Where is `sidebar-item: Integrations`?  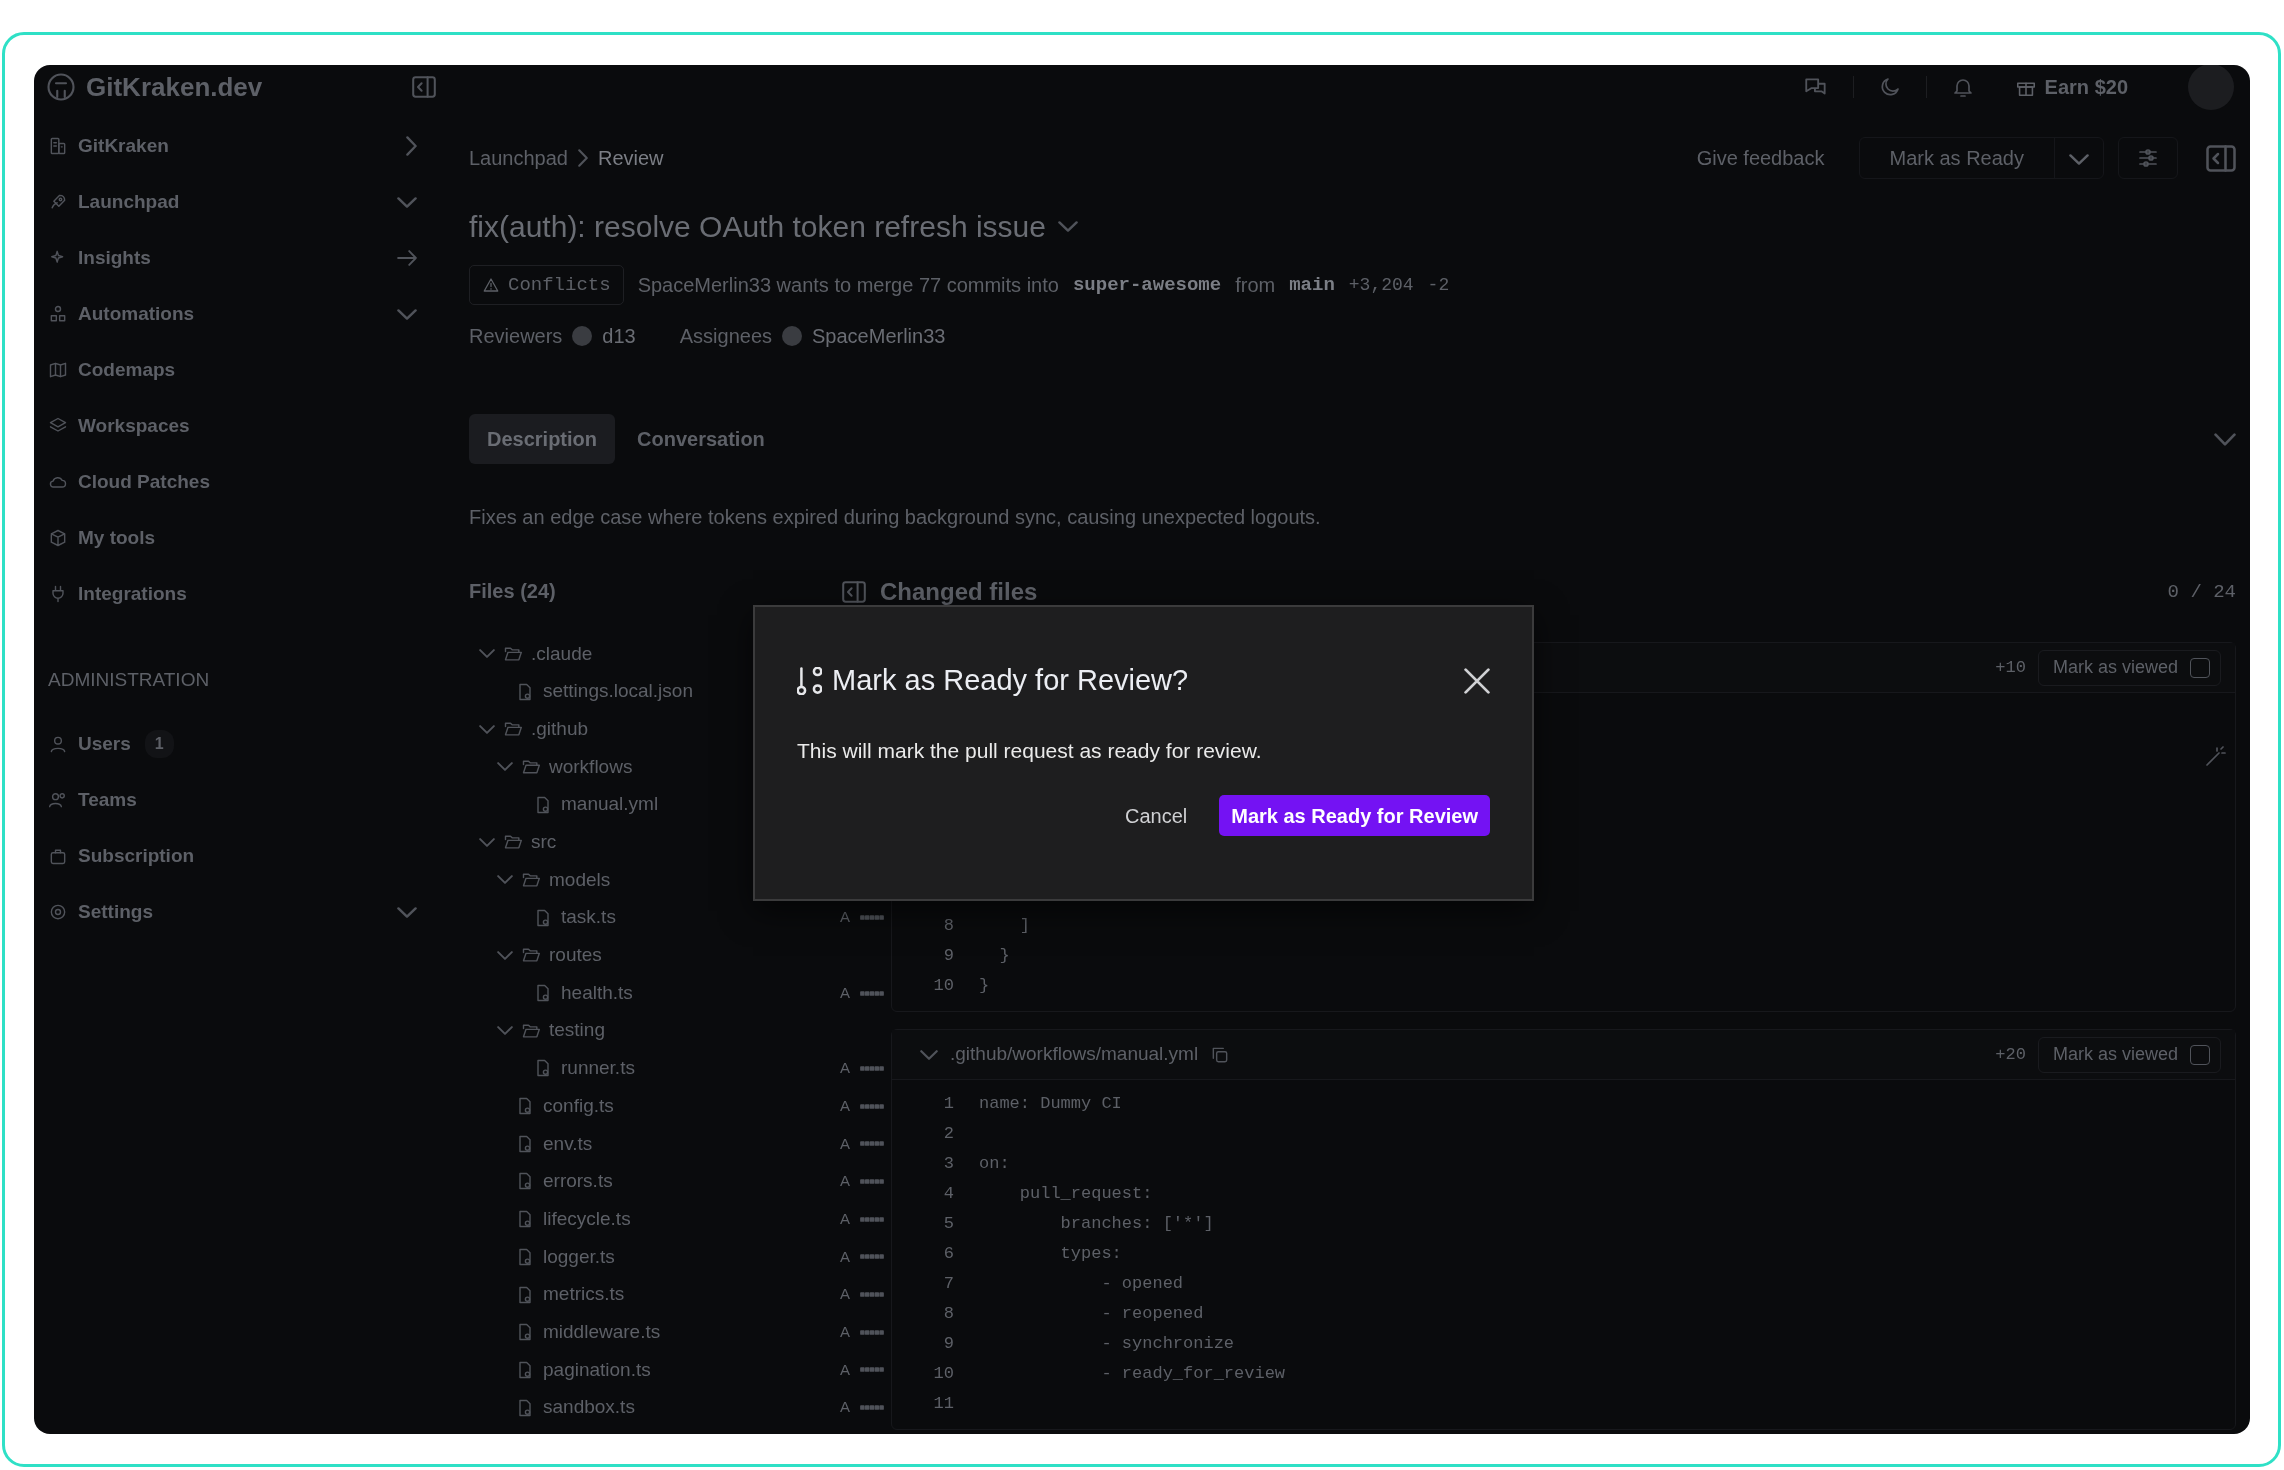
sidebar-item: Integrations is located at coordinates (232, 594).